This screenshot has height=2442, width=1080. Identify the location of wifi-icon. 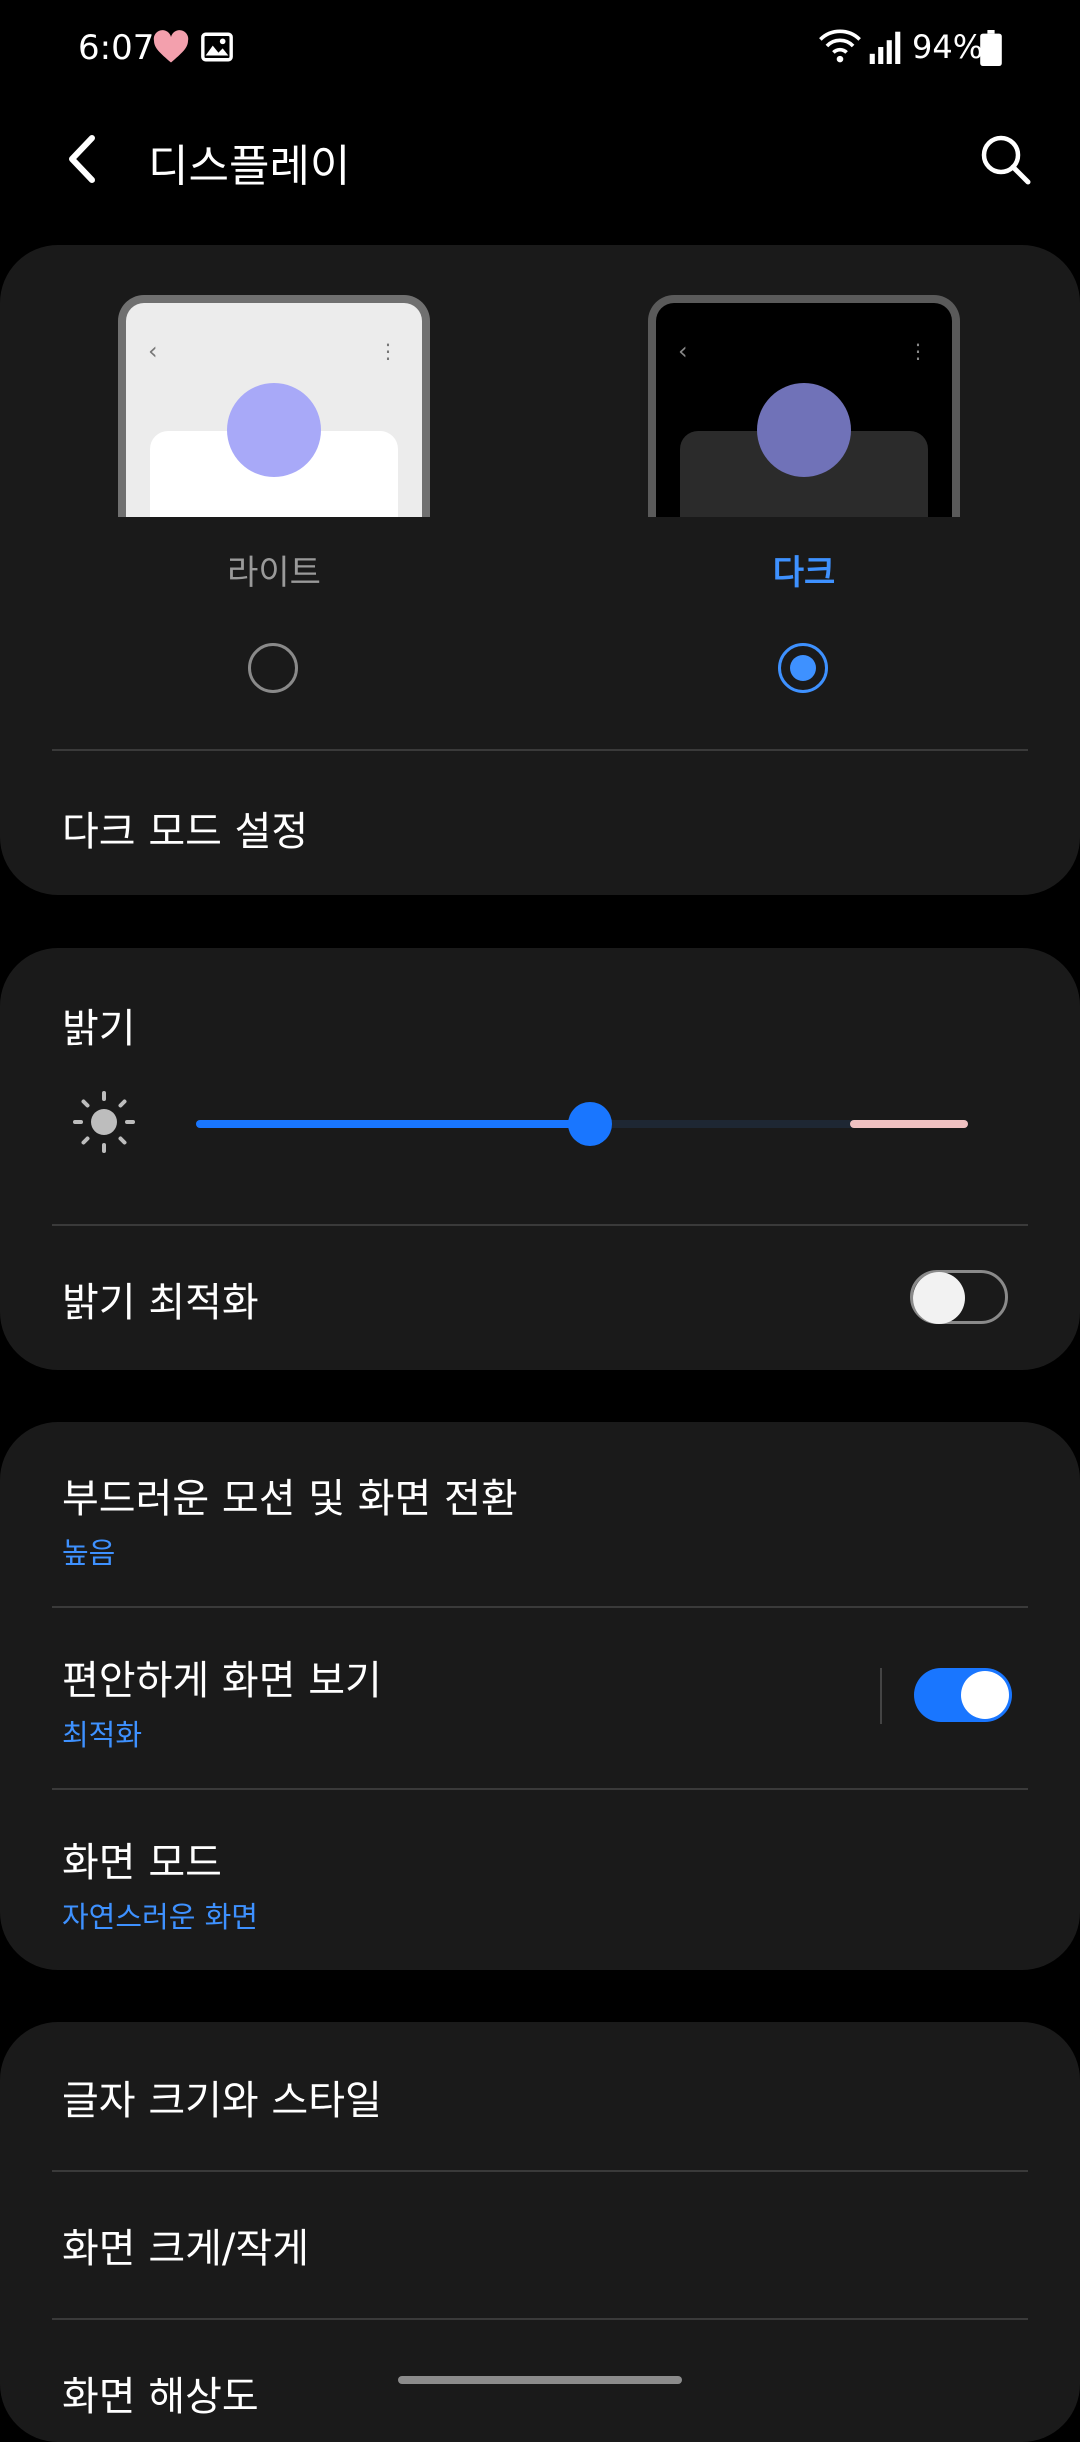
(840, 48).